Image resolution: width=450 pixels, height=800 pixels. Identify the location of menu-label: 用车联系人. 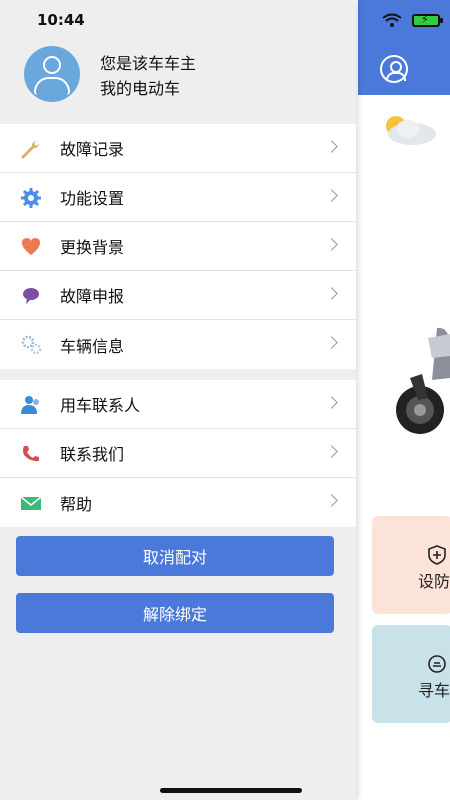
(100, 405).